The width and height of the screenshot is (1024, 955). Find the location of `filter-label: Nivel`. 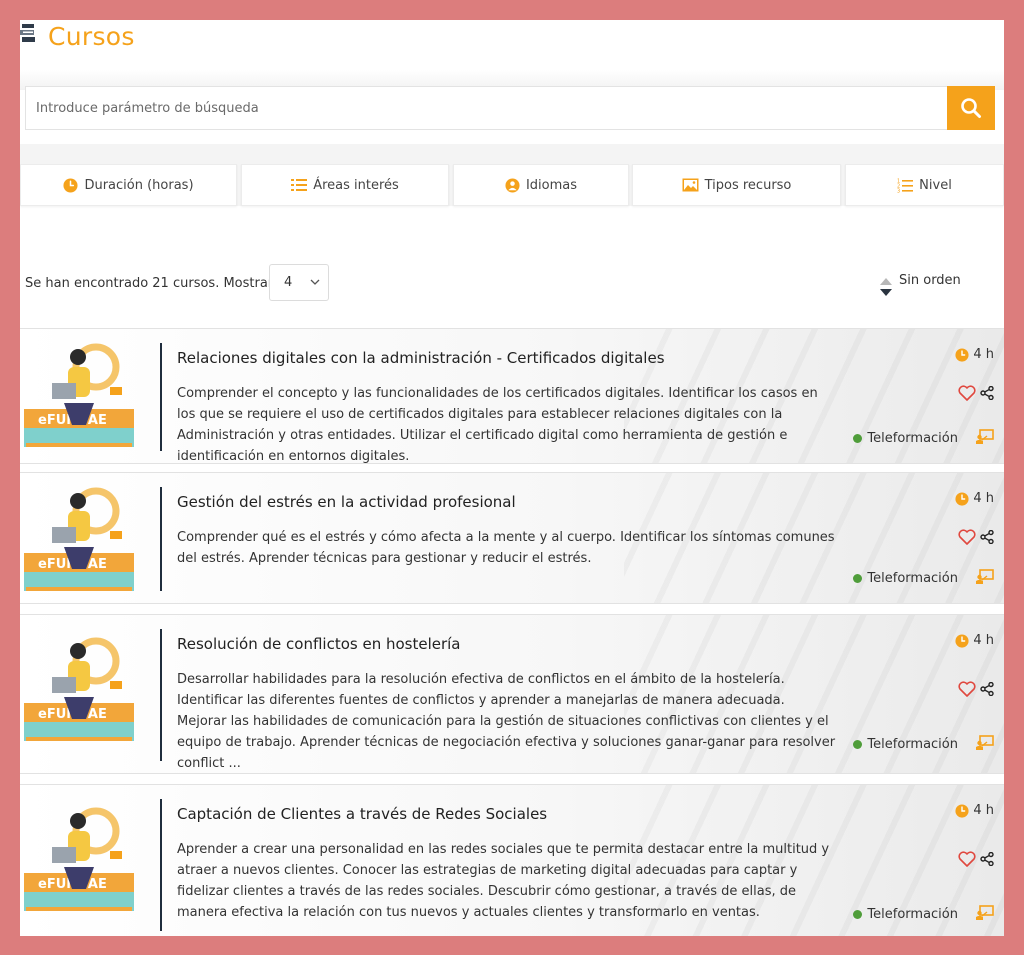

filter-label: Nivel is located at coordinates (935, 185).